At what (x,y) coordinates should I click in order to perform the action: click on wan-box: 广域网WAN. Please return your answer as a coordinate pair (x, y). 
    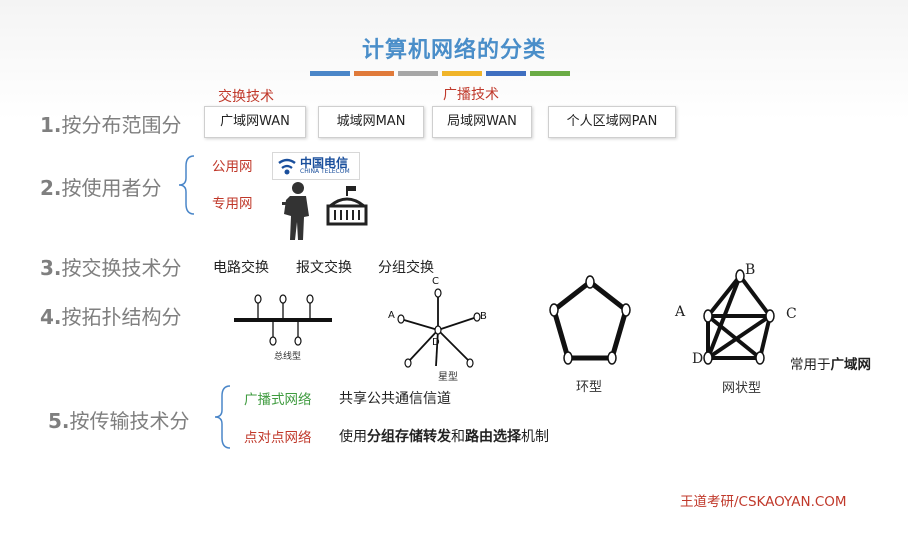
    Looking at the image, I should click on (255, 122).